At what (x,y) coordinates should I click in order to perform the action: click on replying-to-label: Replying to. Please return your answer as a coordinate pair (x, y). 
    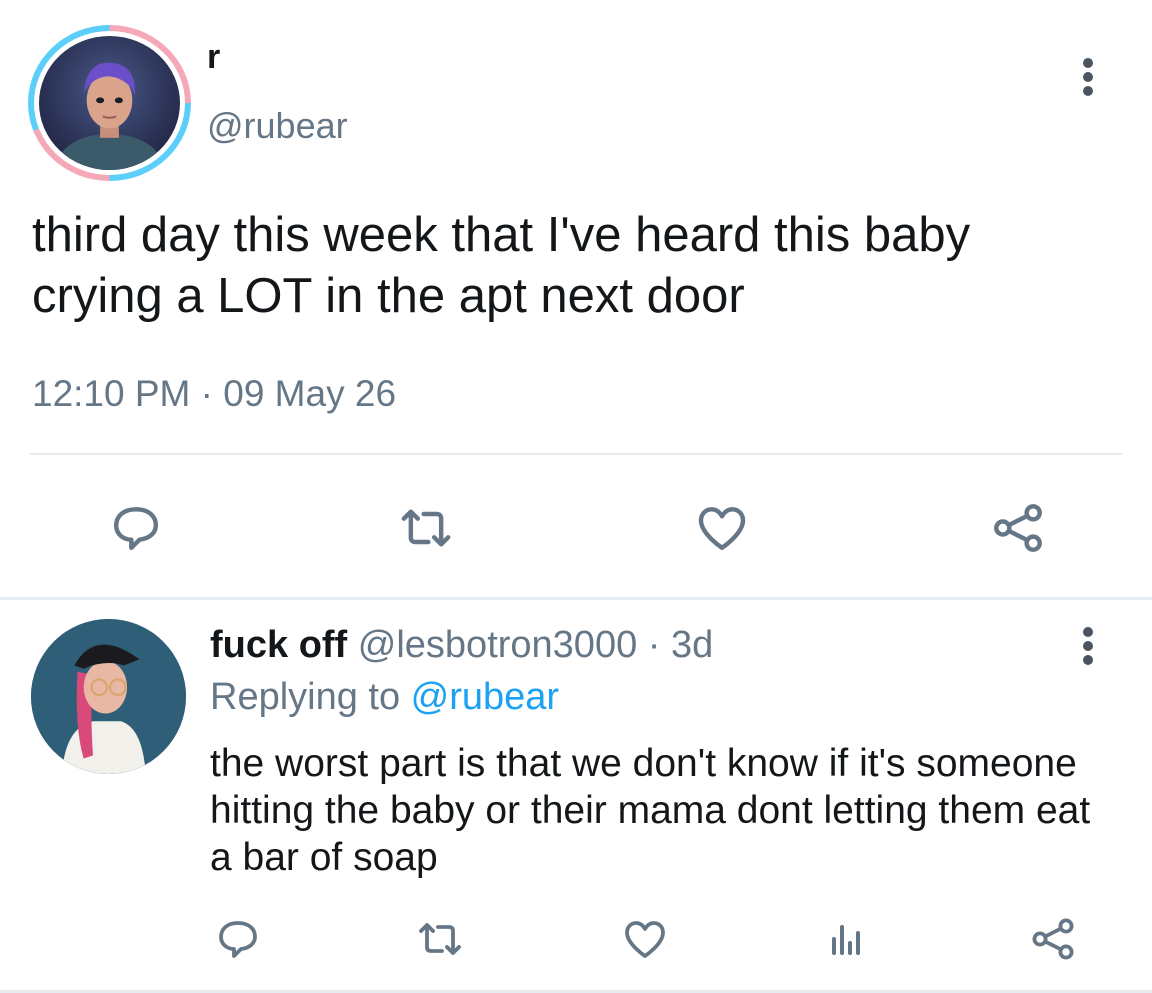
    Looking at the image, I should click on (310, 697).